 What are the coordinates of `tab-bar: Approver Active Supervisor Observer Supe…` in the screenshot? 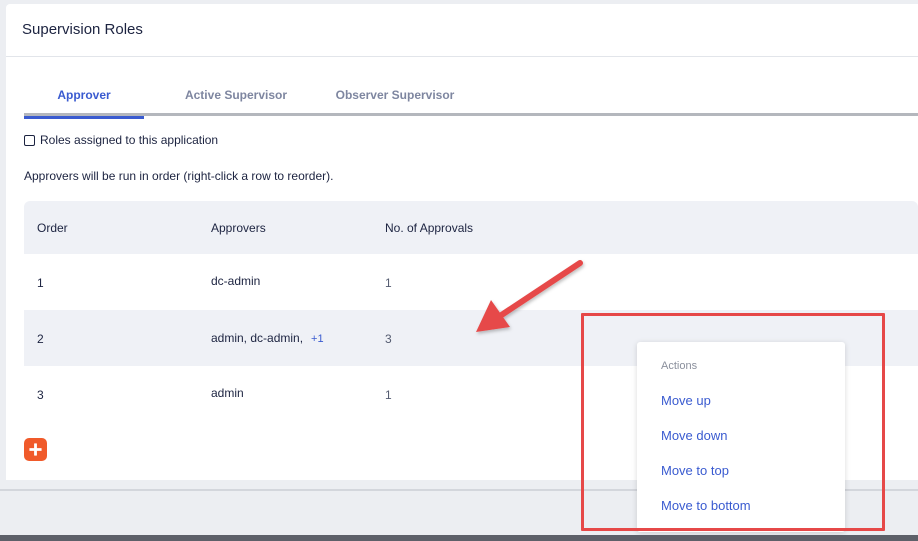 It's located at (471, 96).